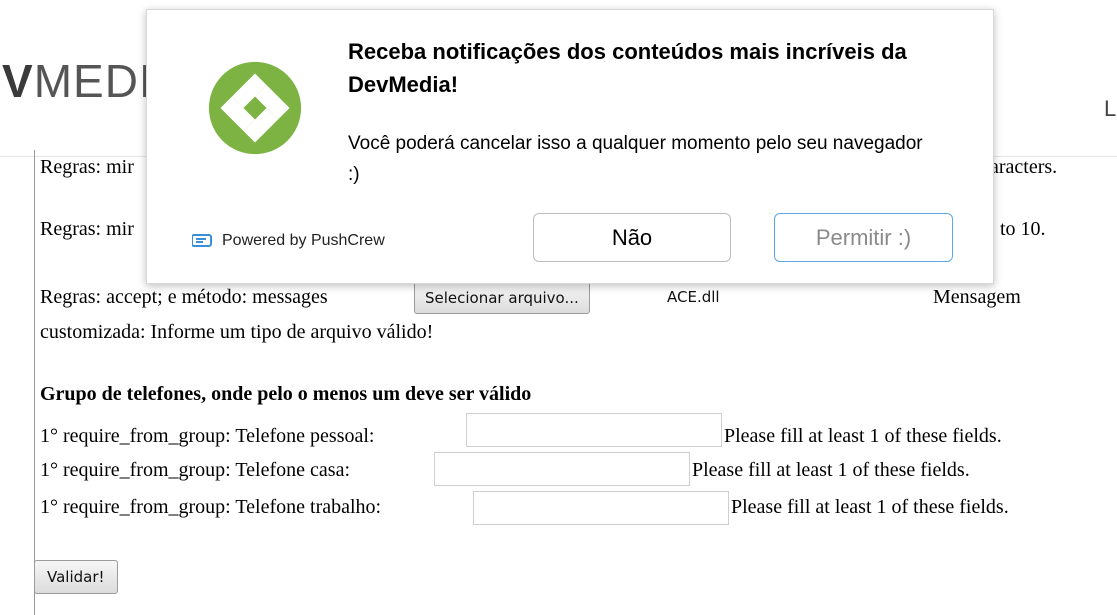 The width and height of the screenshot is (1117, 615). I want to click on file-name: ACE.dll, so click(693, 297).